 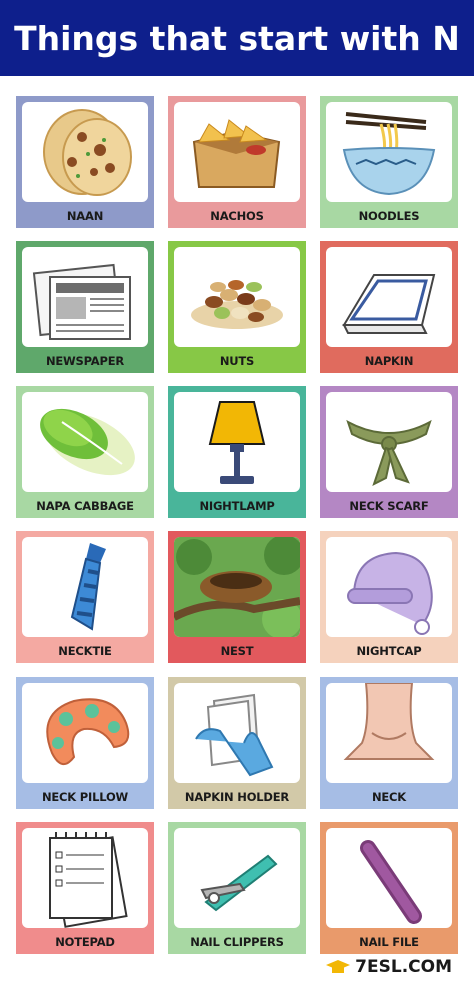 I want to click on graduation-cap-icon, so click(x=338, y=966).